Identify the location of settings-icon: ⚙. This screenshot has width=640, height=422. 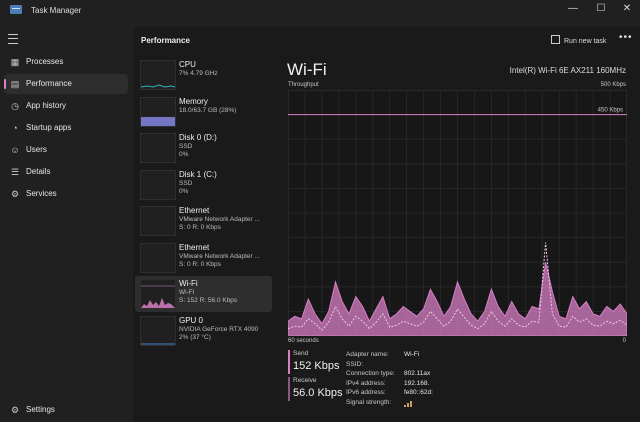
(15, 410).